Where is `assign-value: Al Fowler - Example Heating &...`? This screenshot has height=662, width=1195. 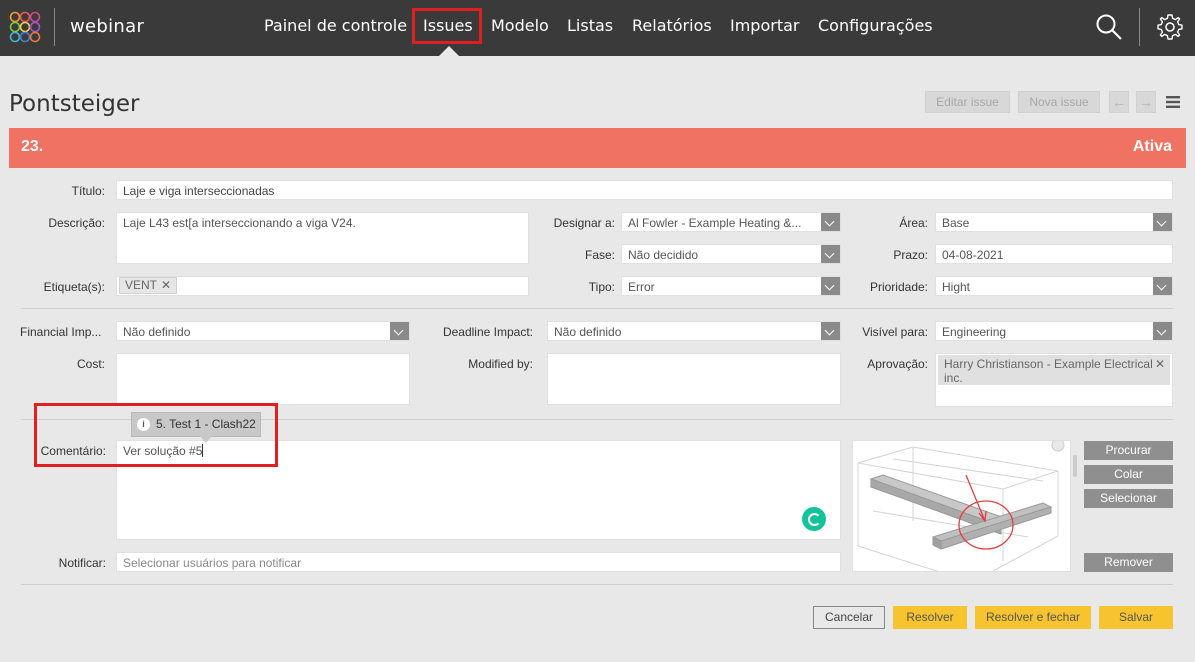 assign-value: Al Fowler - Example Heating &... is located at coordinates (715, 223).